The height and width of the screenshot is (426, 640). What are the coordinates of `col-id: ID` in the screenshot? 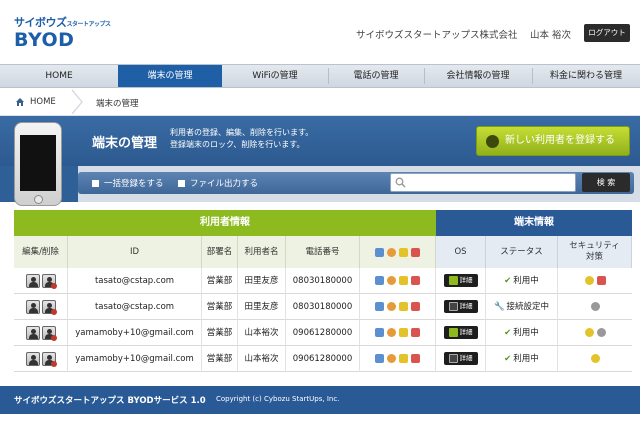 It's located at (135, 252).